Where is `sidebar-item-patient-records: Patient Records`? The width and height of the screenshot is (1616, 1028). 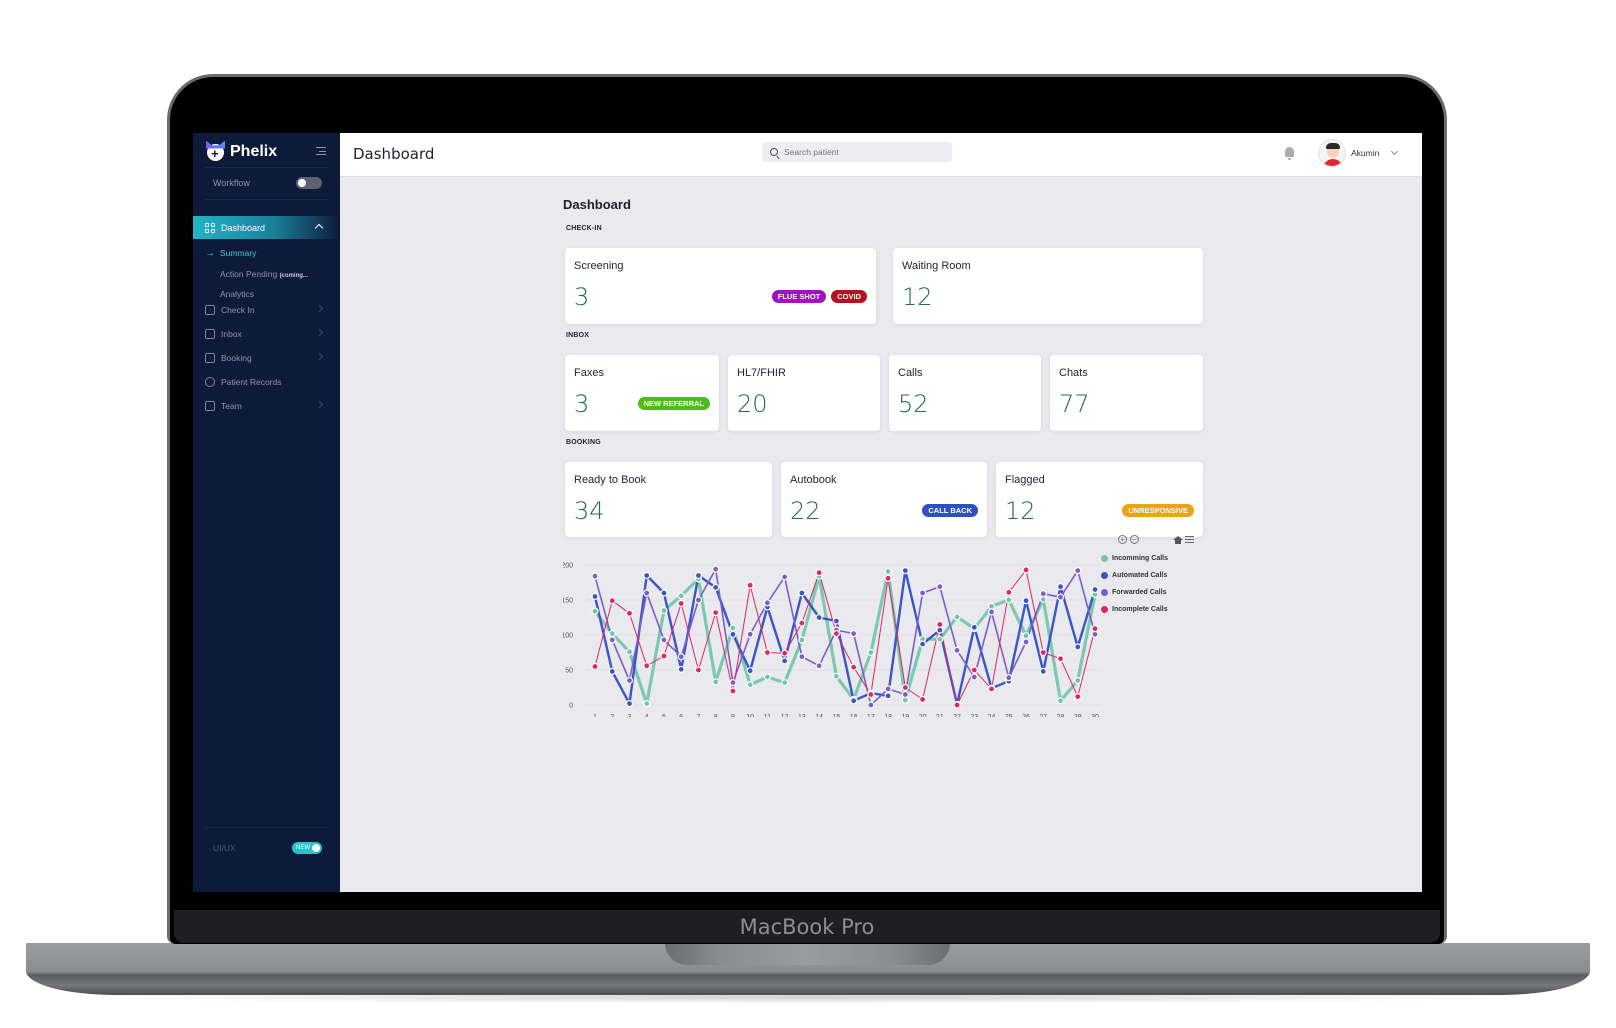 sidebar-item-patient-records: Patient Records is located at coordinates (263, 382).